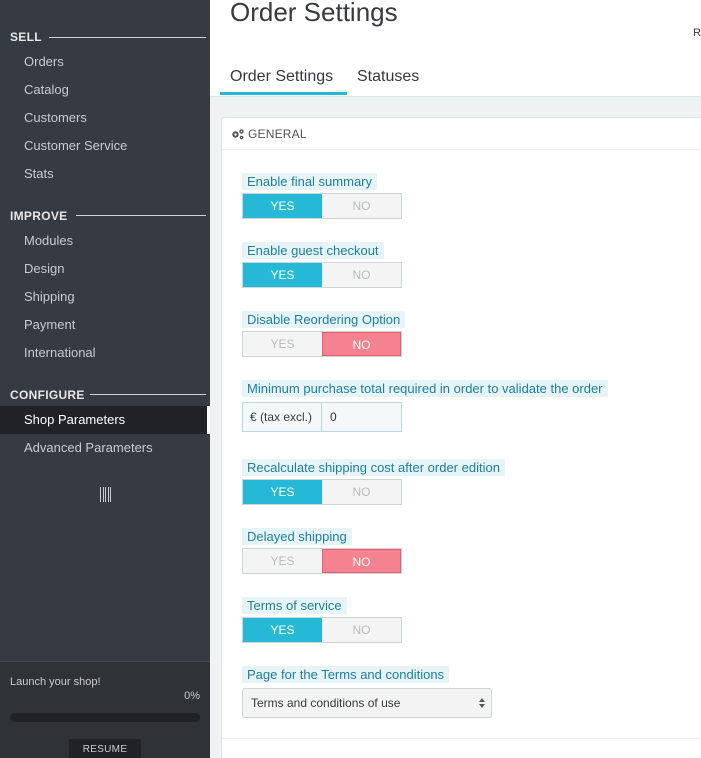 This screenshot has width=701, height=758. Describe the element at coordinates (482, 703) in the screenshot. I see `select-arrows-icon` at that location.